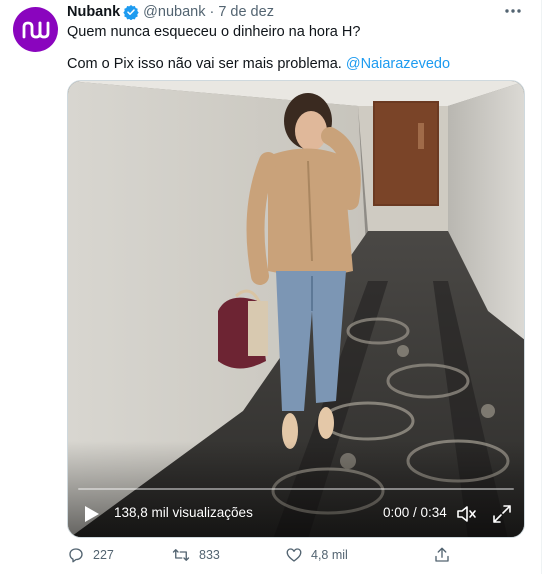 The height and width of the screenshot is (574, 542). I want to click on share-icon, so click(442, 554).